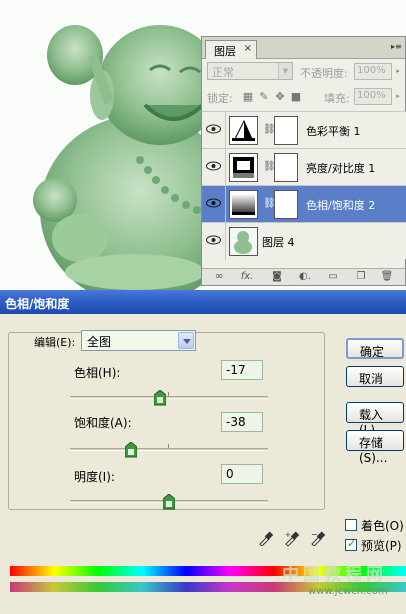 Image resolution: width=406 pixels, height=614 pixels. I want to click on blend-row: 正常 ▼ 不透明度: 100% ▸, so click(303, 71).